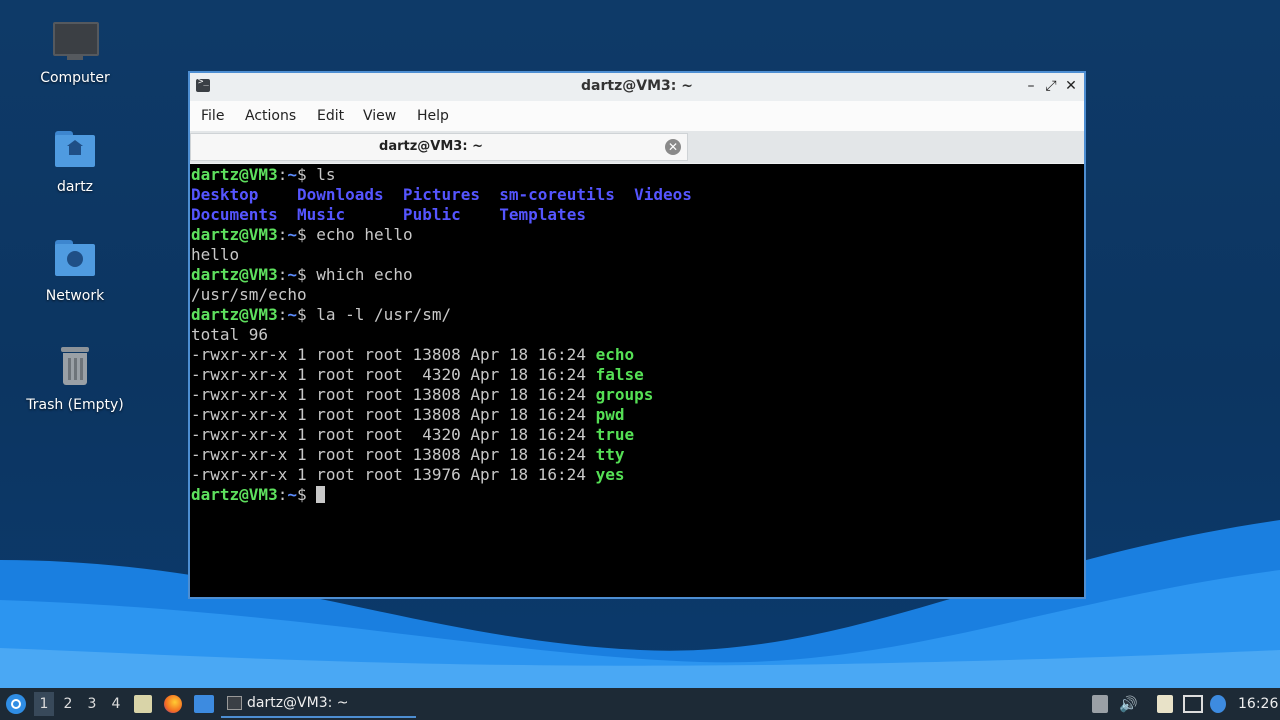  I want to click on directory-entry: Music, so click(340, 214).